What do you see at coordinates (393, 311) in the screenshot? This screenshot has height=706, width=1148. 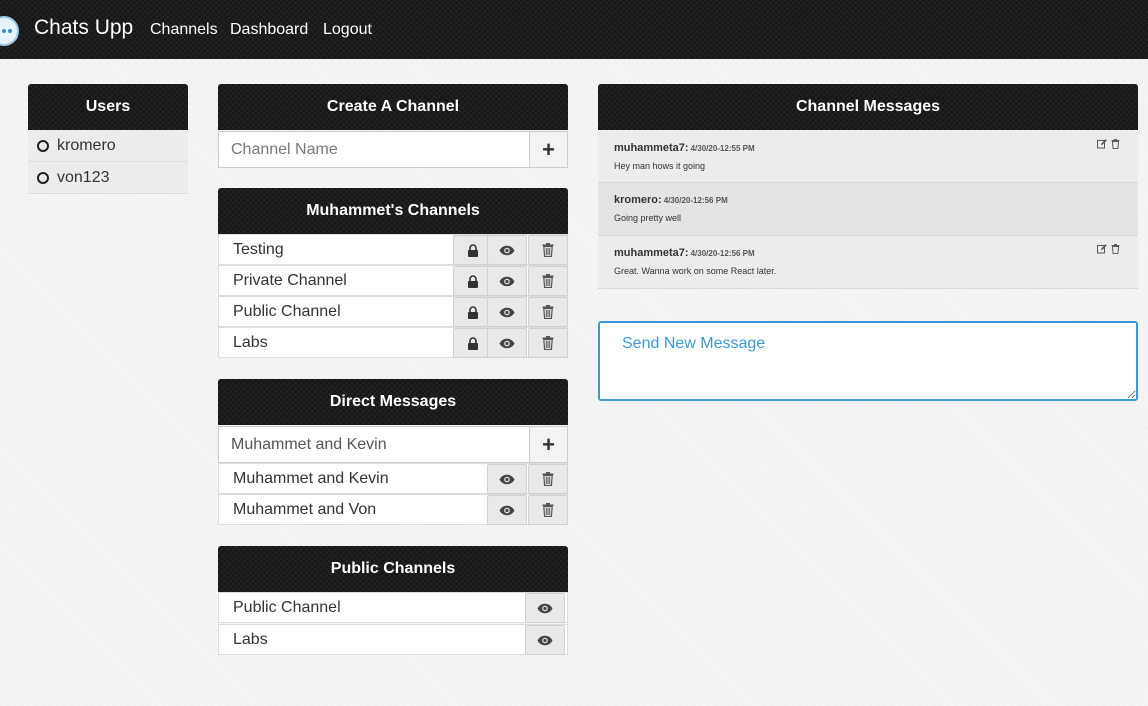 I see `my-channel-row: Public Channel` at bounding box center [393, 311].